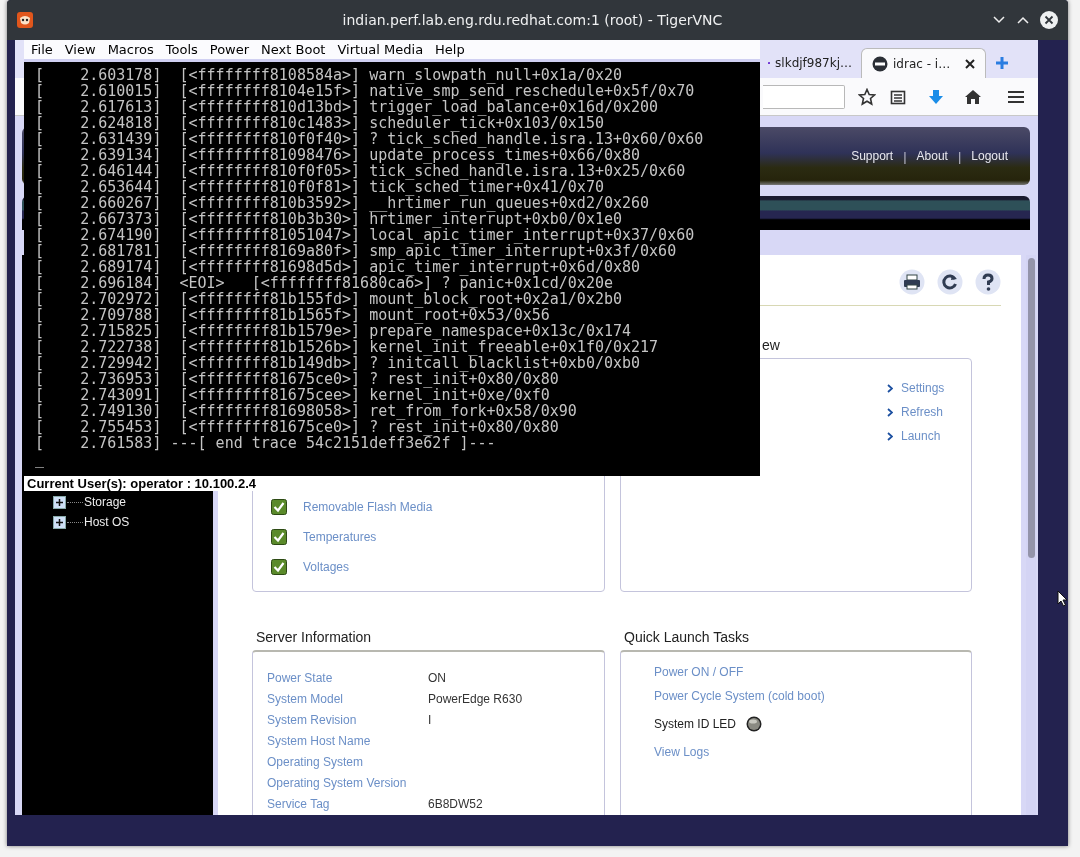 This screenshot has height=857, width=1080. I want to click on console-line: [ 2.689174] [<ffffffff81698d5d>] apic_timer_interrupt+0x6d/0x80, so click(338, 267).